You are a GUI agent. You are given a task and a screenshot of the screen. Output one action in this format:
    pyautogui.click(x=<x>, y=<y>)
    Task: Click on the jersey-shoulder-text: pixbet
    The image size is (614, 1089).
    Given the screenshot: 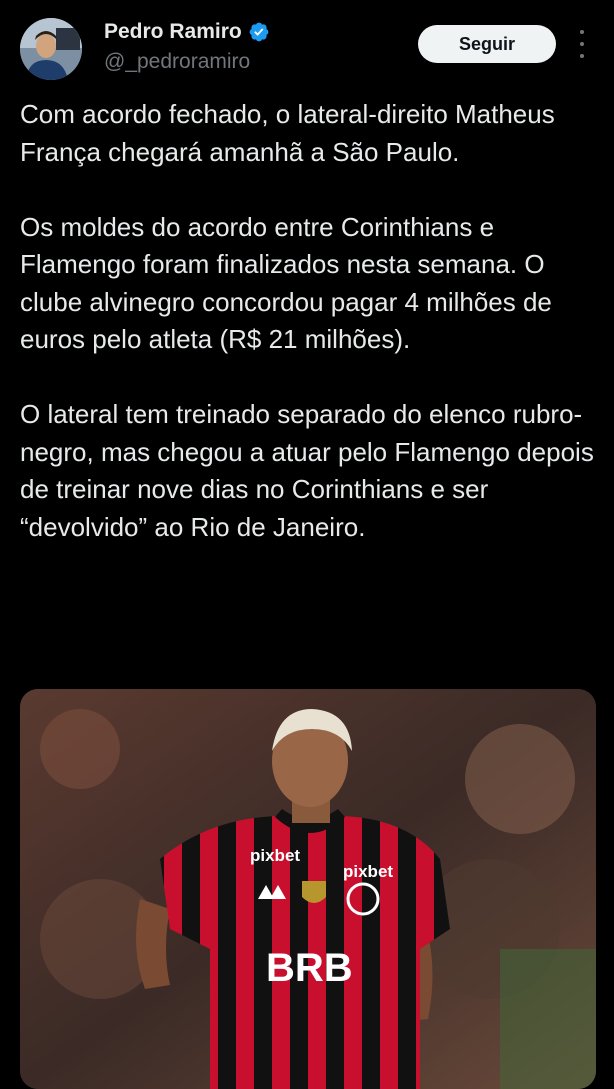 What is the action you would take?
    pyautogui.click(x=275, y=855)
    